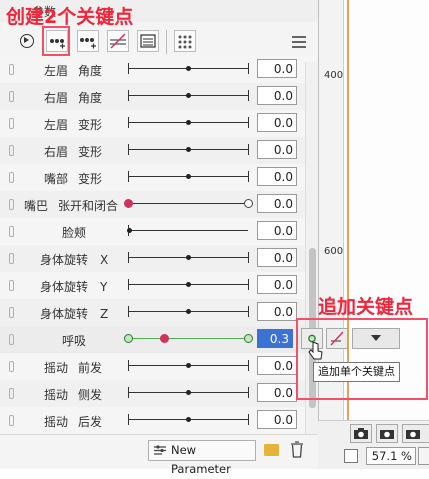 Image resolution: width=429 pixels, height=479 pixels. I want to click on panel-menu-icon, so click(299, 43).